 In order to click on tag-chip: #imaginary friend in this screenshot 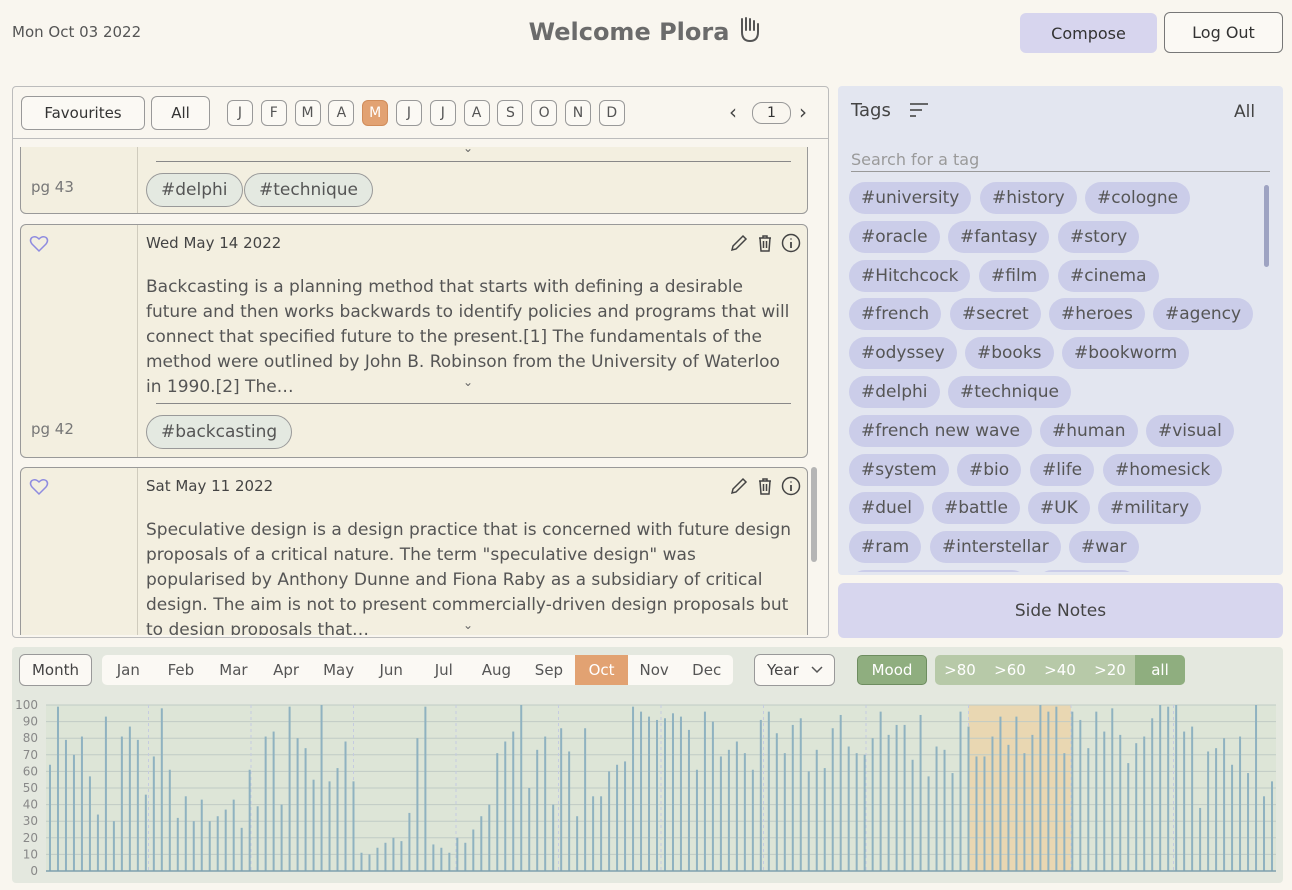, I will do `click(938, 571)`.